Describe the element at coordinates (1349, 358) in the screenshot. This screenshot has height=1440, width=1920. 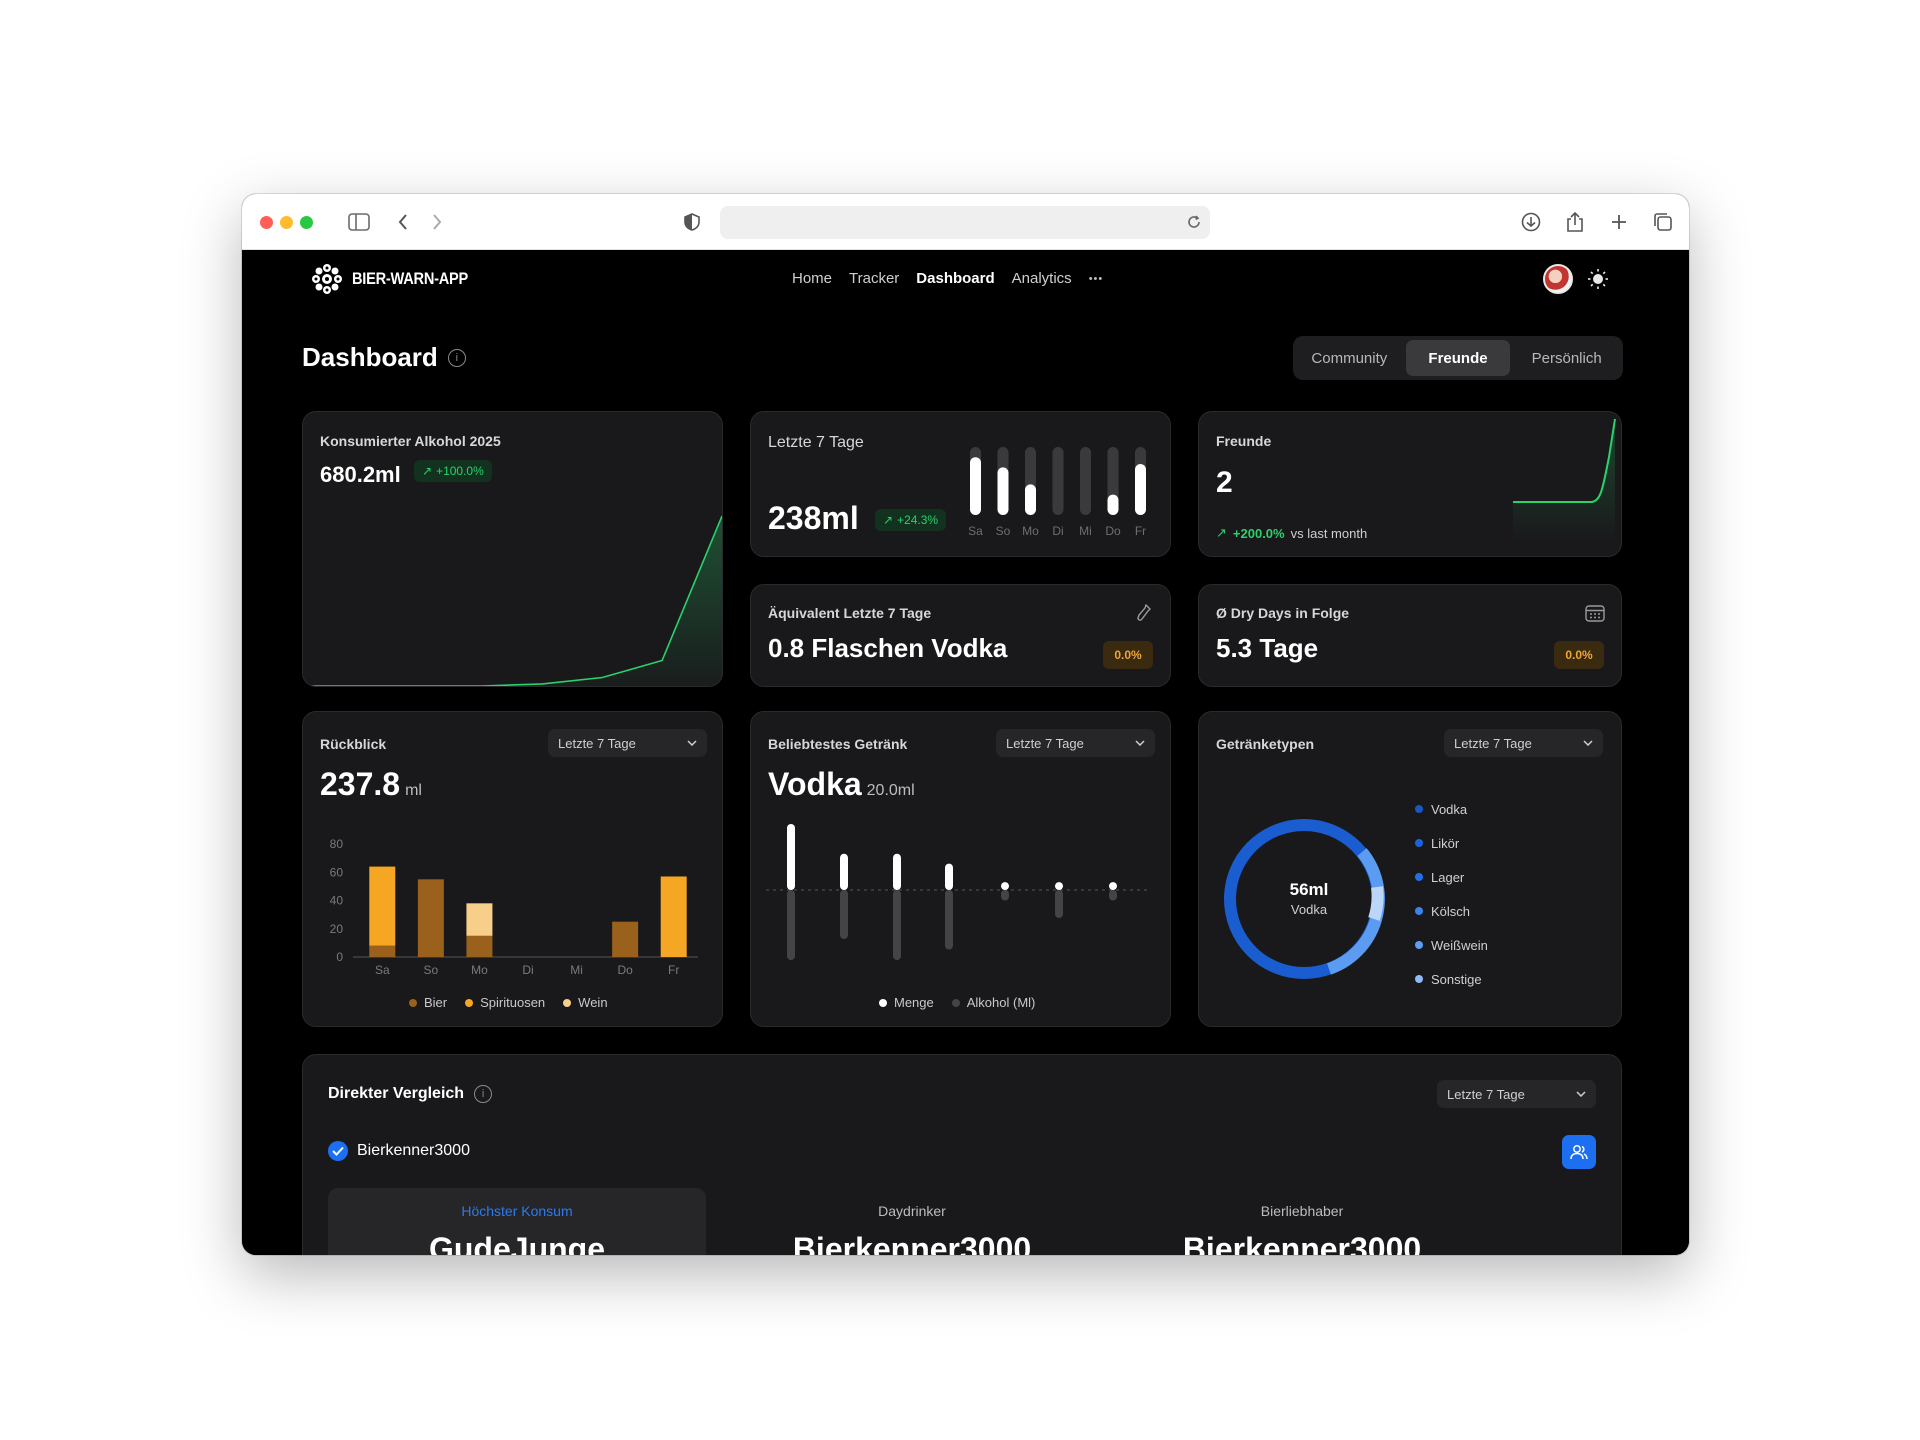
I see `segment-community: Community` at that location.